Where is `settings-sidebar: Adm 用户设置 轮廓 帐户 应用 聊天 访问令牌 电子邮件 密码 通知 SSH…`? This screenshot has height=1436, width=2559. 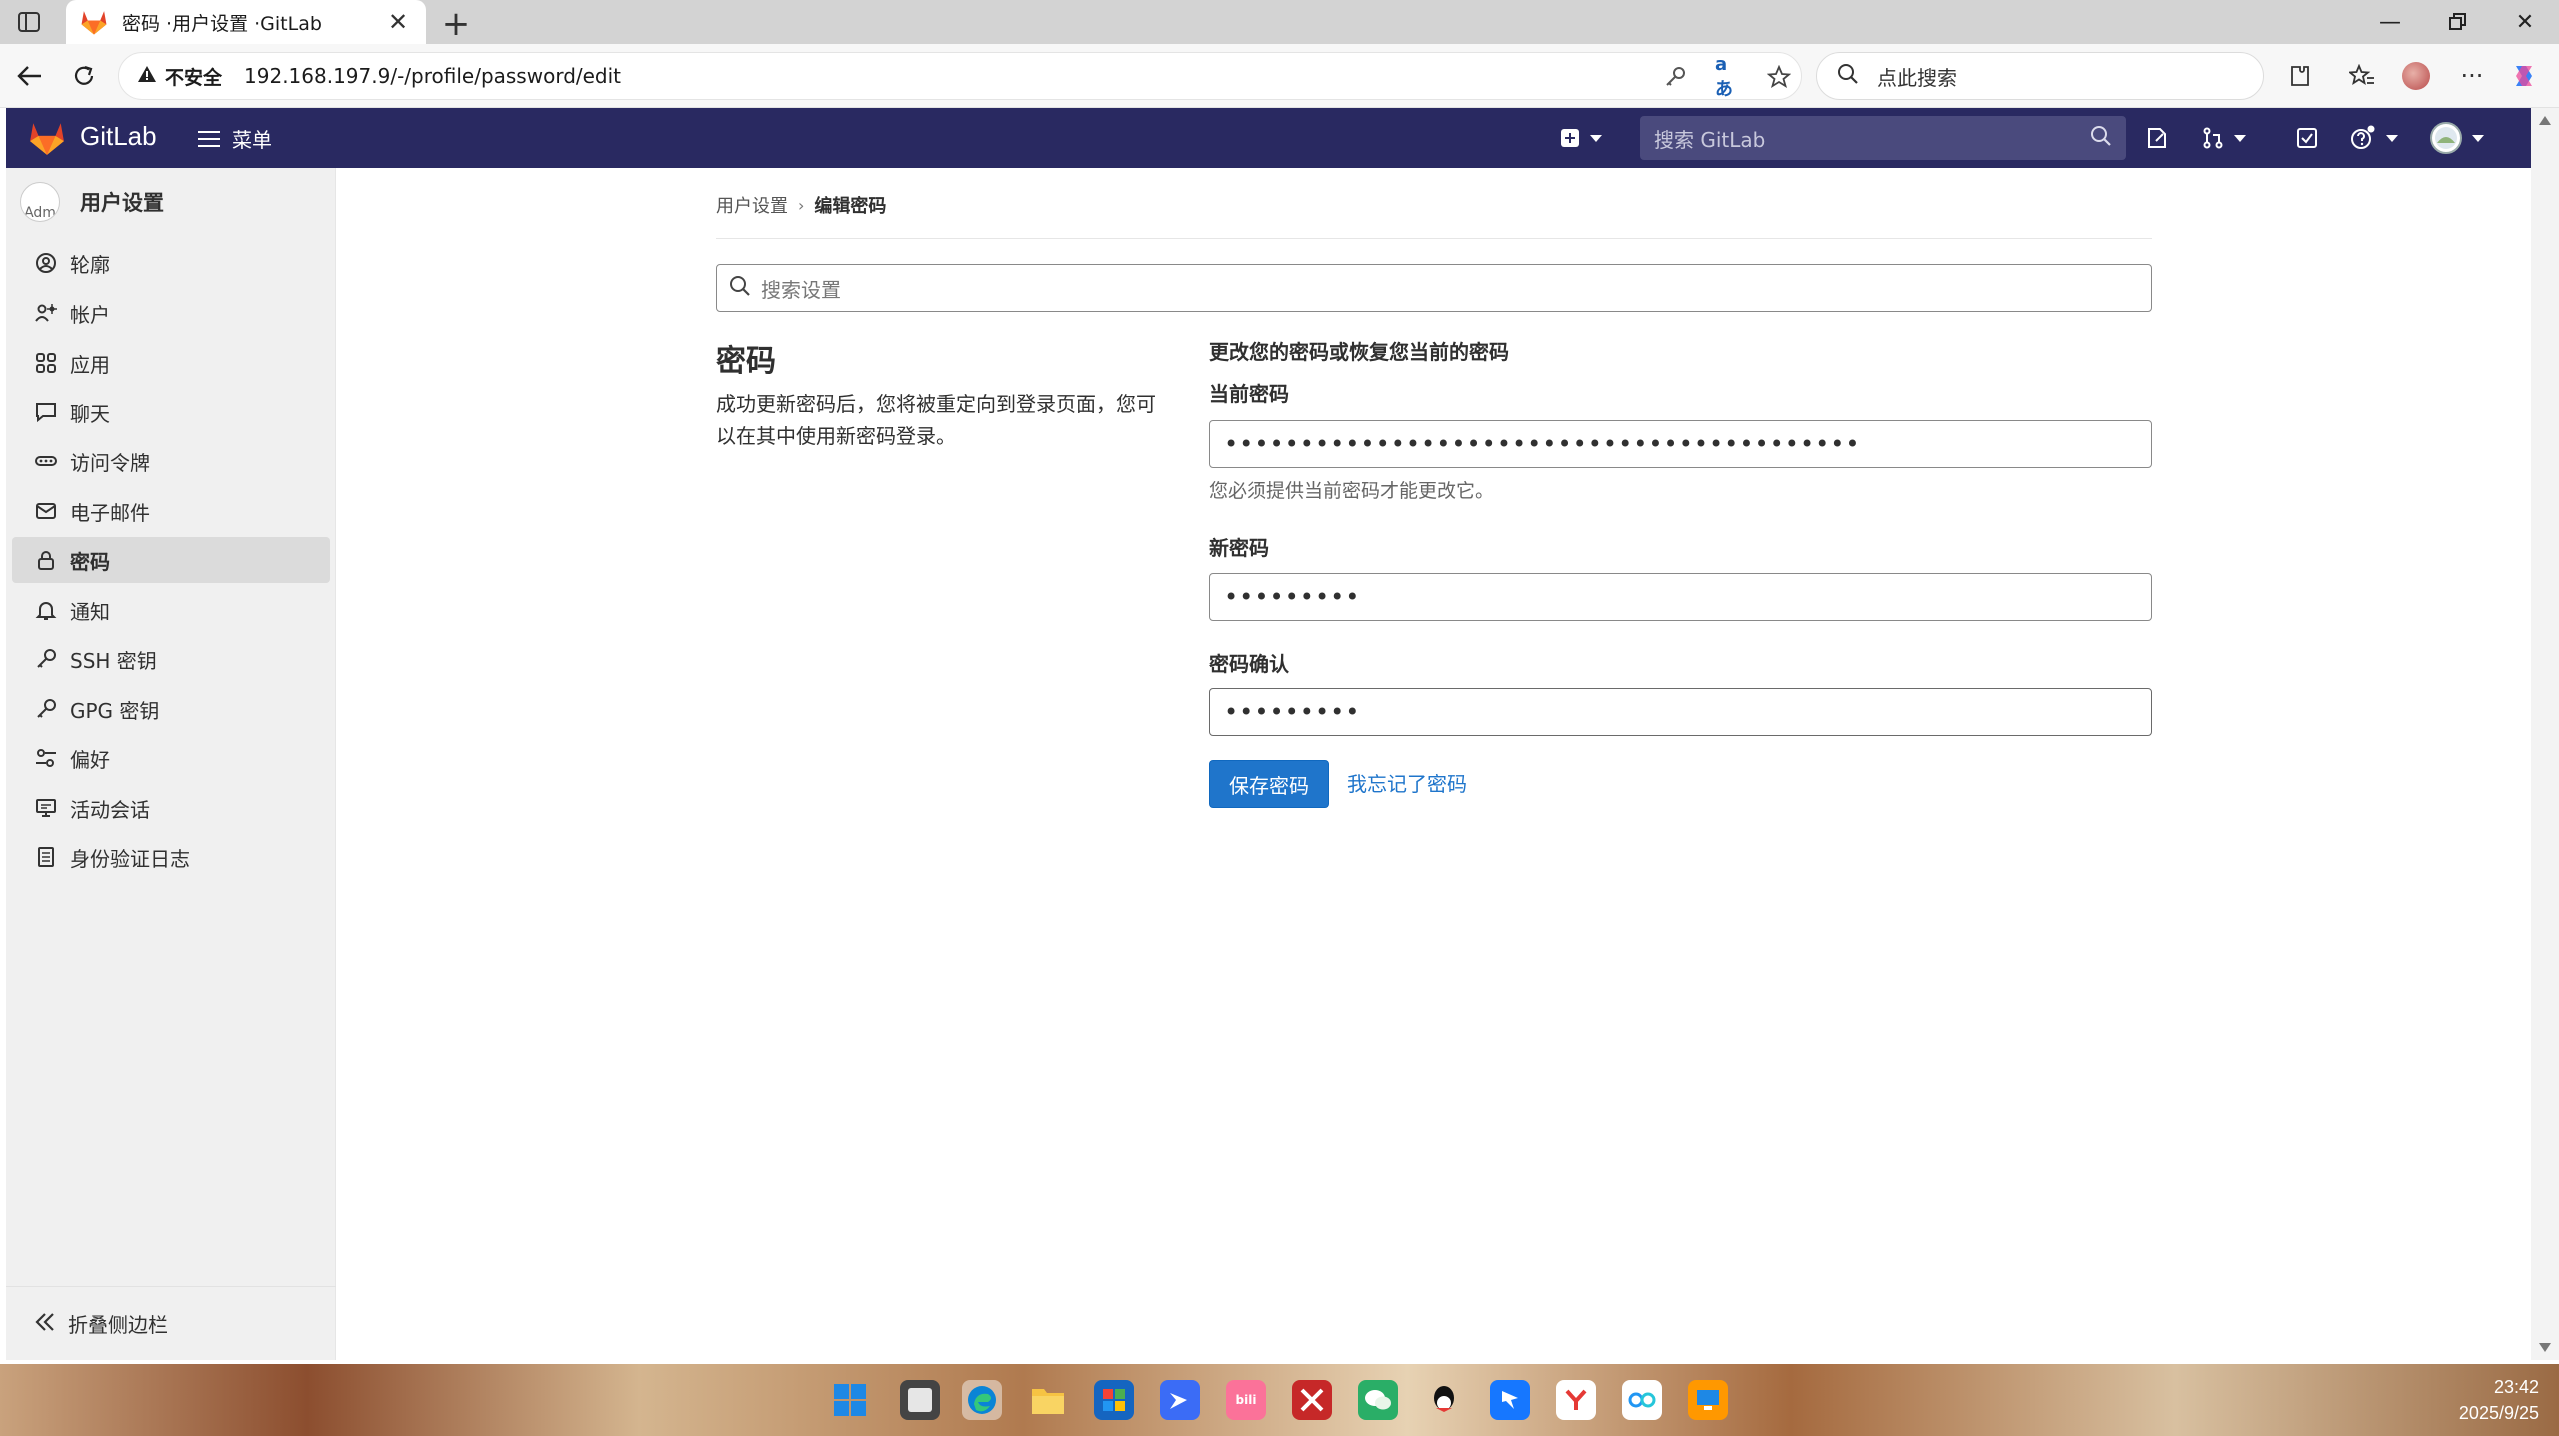
settings-sidebar: Adm 用户设置 轮廓 帐户 应用 聊天 访问令牌 电子邮件 密码 通知 SSH… is located at coordinates (171, 764).